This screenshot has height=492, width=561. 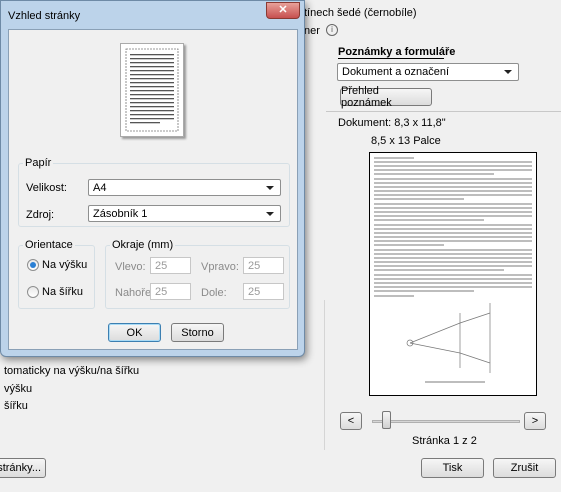 I want to click on dialog-close-button: ✕, so click(x=283, y=10).